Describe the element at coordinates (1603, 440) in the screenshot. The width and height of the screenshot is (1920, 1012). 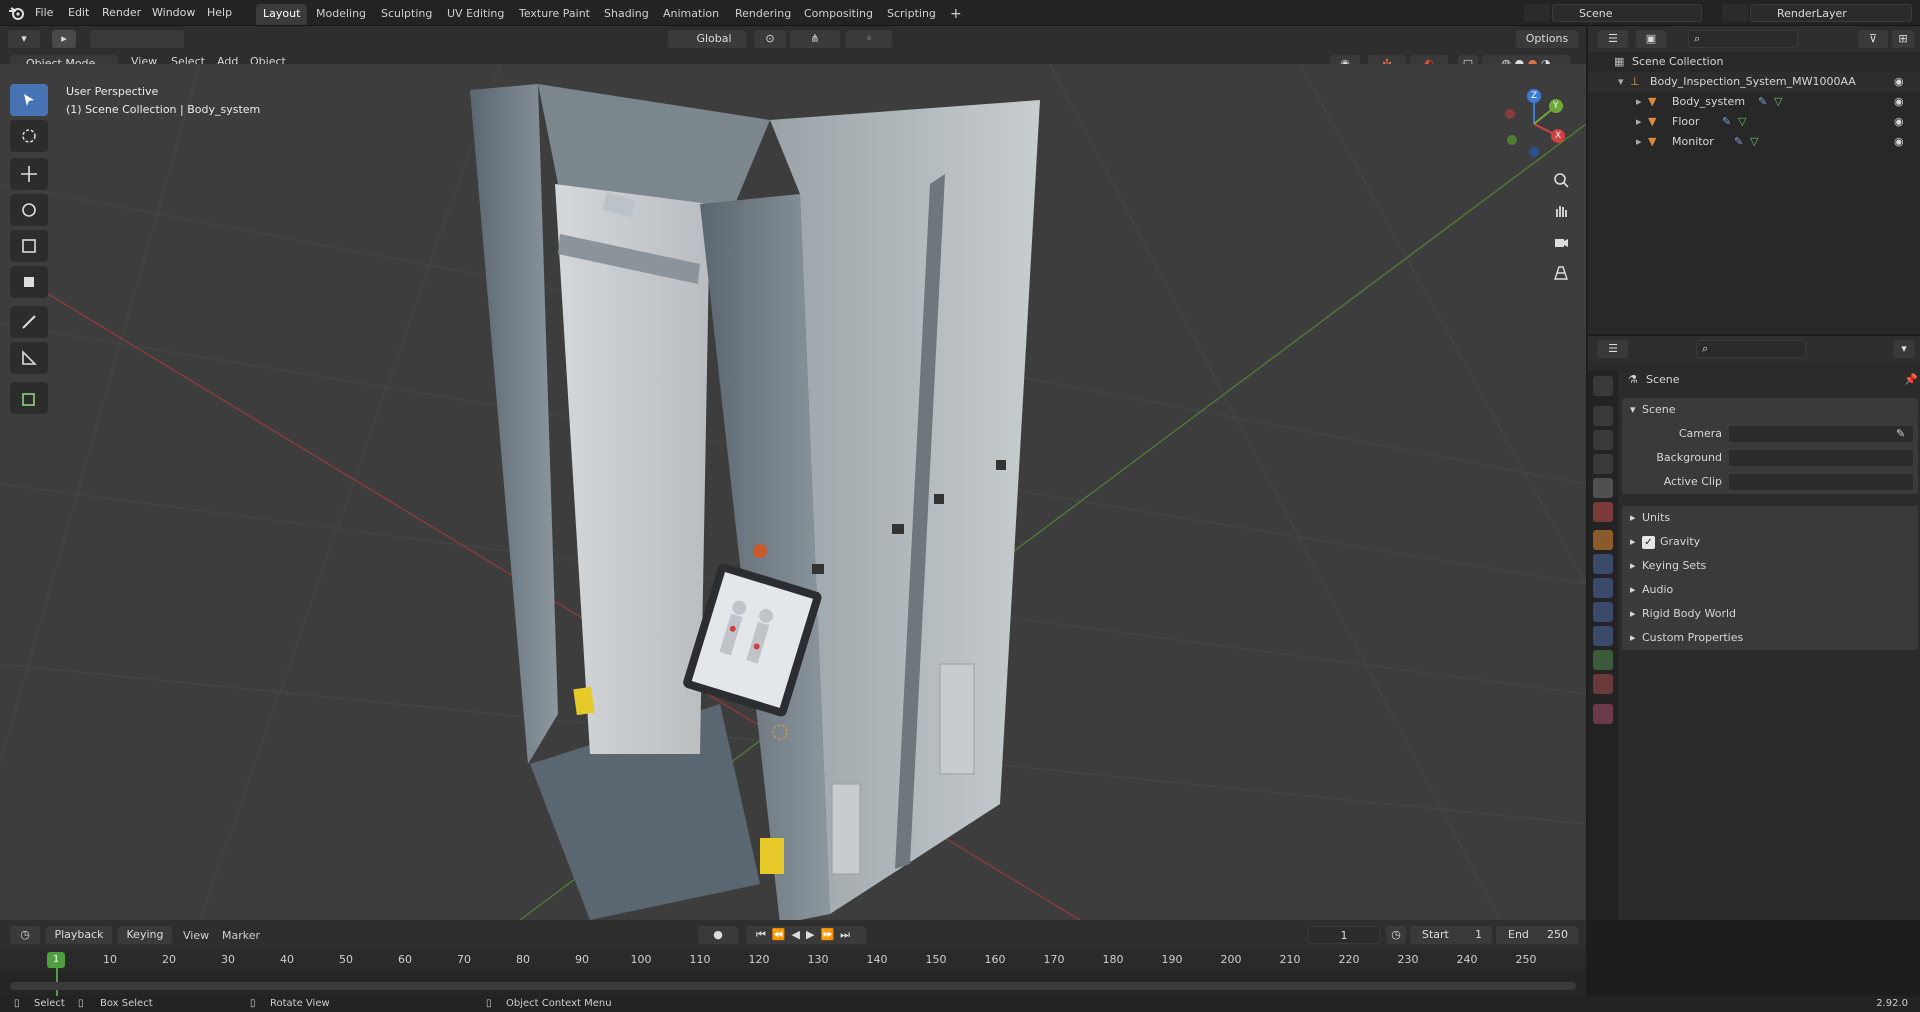
I see `output-tab-icon` at that location.